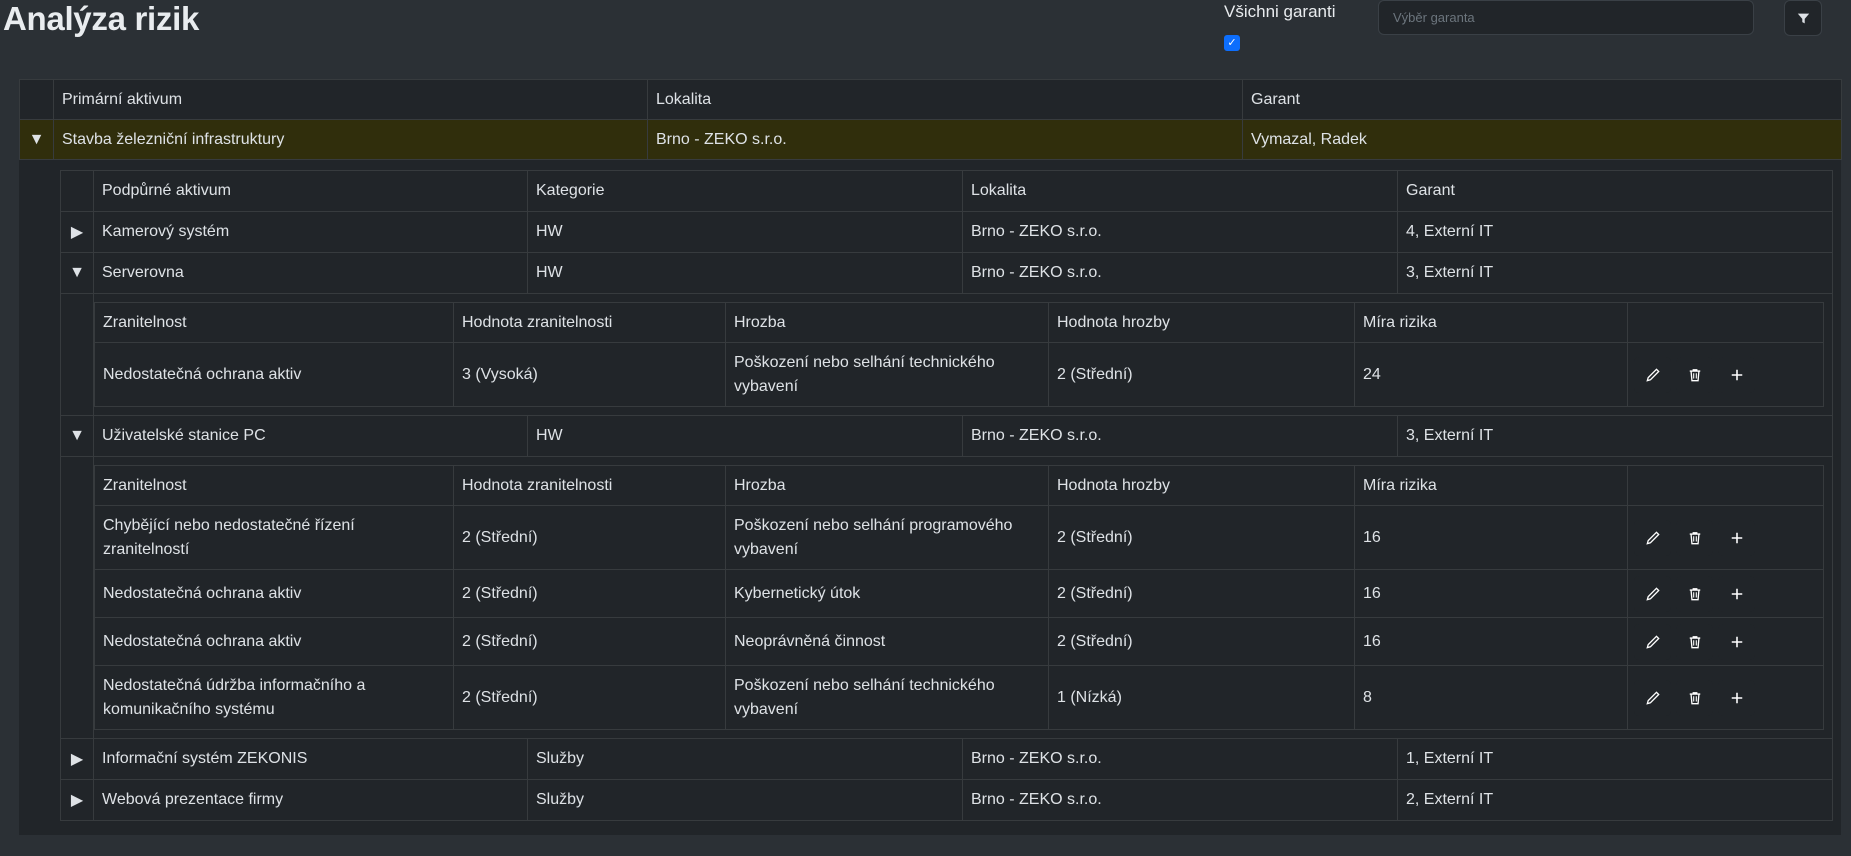 This screenshot has height=856, width=1851. Describe the element at coordinates (1491, 697) in the screenshot. I see `risk-value: 8` at that location.